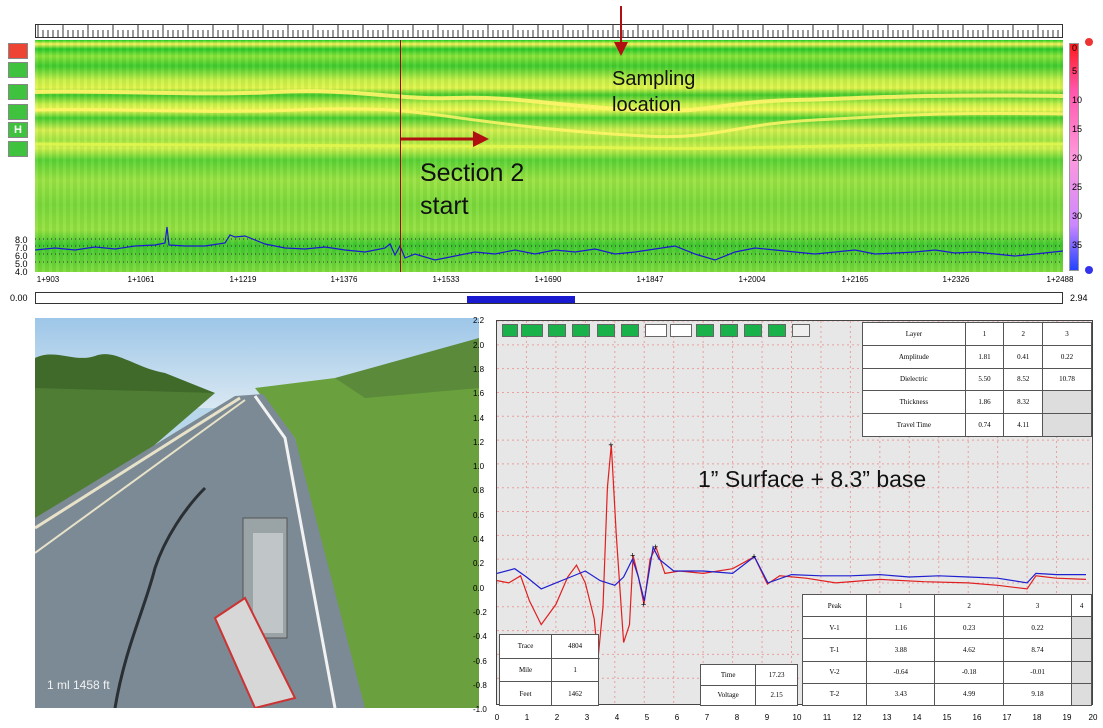 This screenshot has height=728, width=1103. What do you see at coordinates (480, 709) in the screenshot?
I see `y-tick: -1.0` at bounding box center [480, 709].